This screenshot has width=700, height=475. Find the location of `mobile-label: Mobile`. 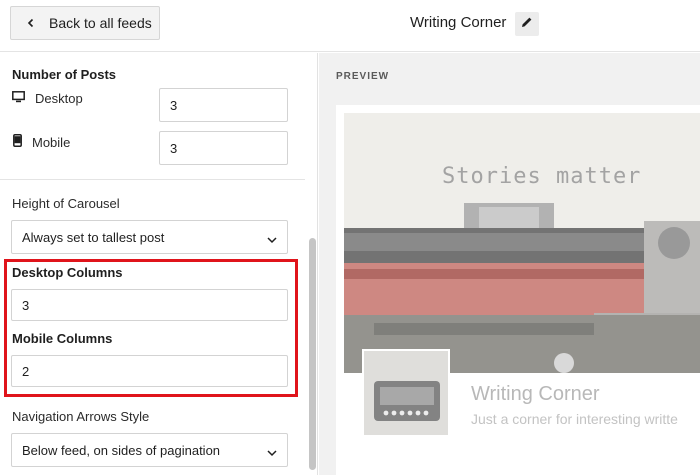

mobile-label: Mobile is located at coordinates (51, 142).